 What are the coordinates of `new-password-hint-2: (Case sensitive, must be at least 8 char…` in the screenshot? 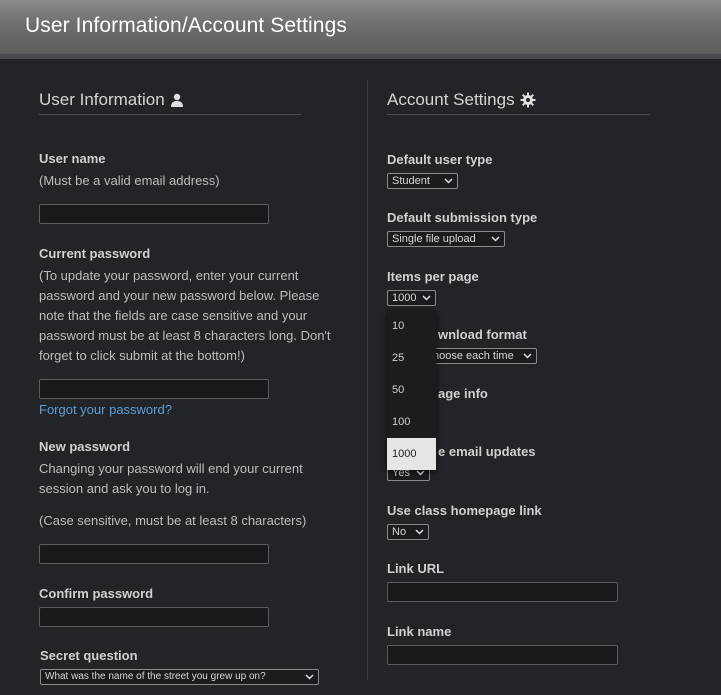 It's located at (173, 520).